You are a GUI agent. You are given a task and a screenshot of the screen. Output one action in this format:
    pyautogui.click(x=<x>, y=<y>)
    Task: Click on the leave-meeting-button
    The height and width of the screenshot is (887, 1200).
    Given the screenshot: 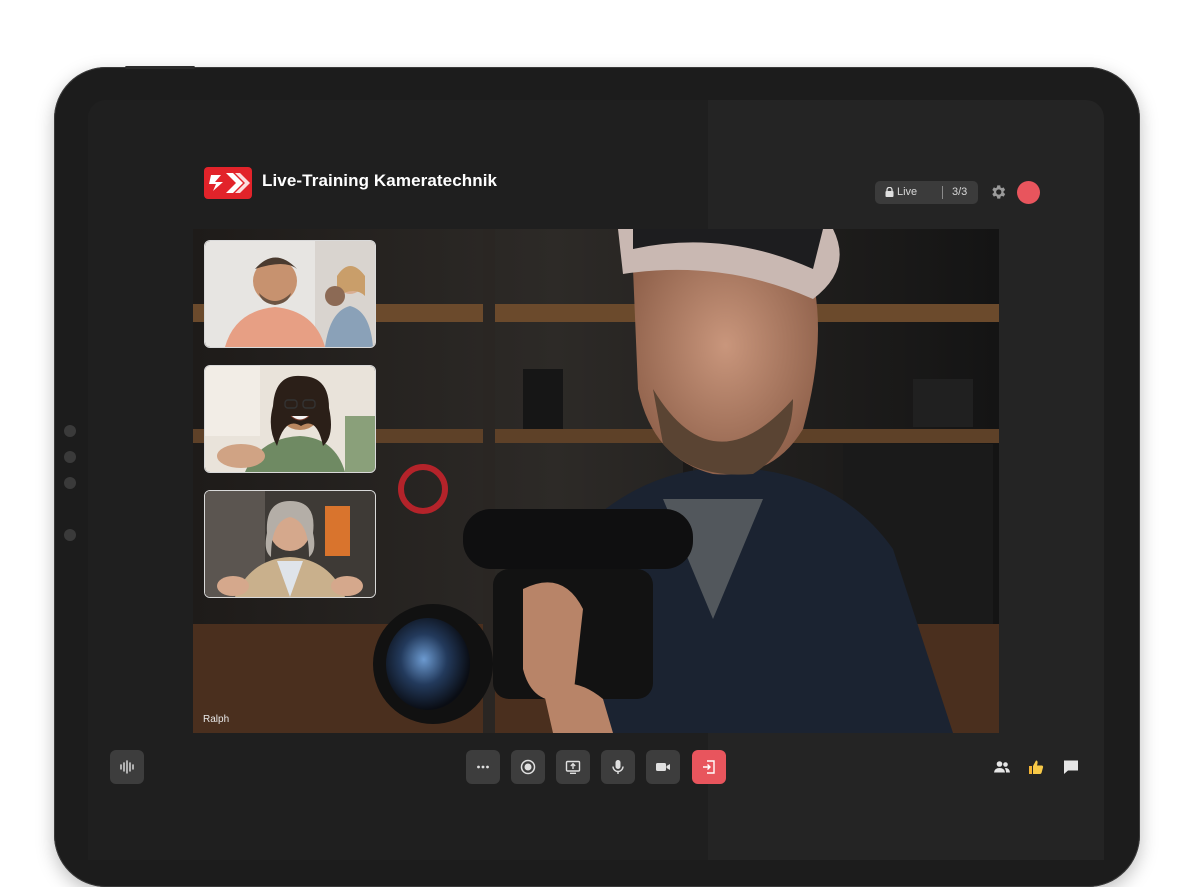 What is the action you would take?
    pyautogui.click(x=709, y=767)
    